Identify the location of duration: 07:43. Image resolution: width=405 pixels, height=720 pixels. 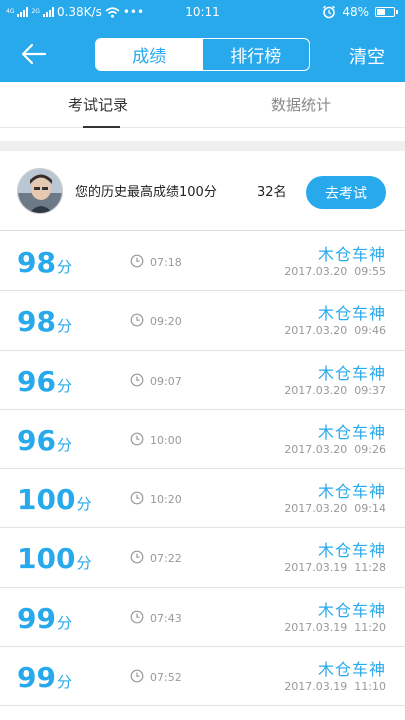
(156, 618).